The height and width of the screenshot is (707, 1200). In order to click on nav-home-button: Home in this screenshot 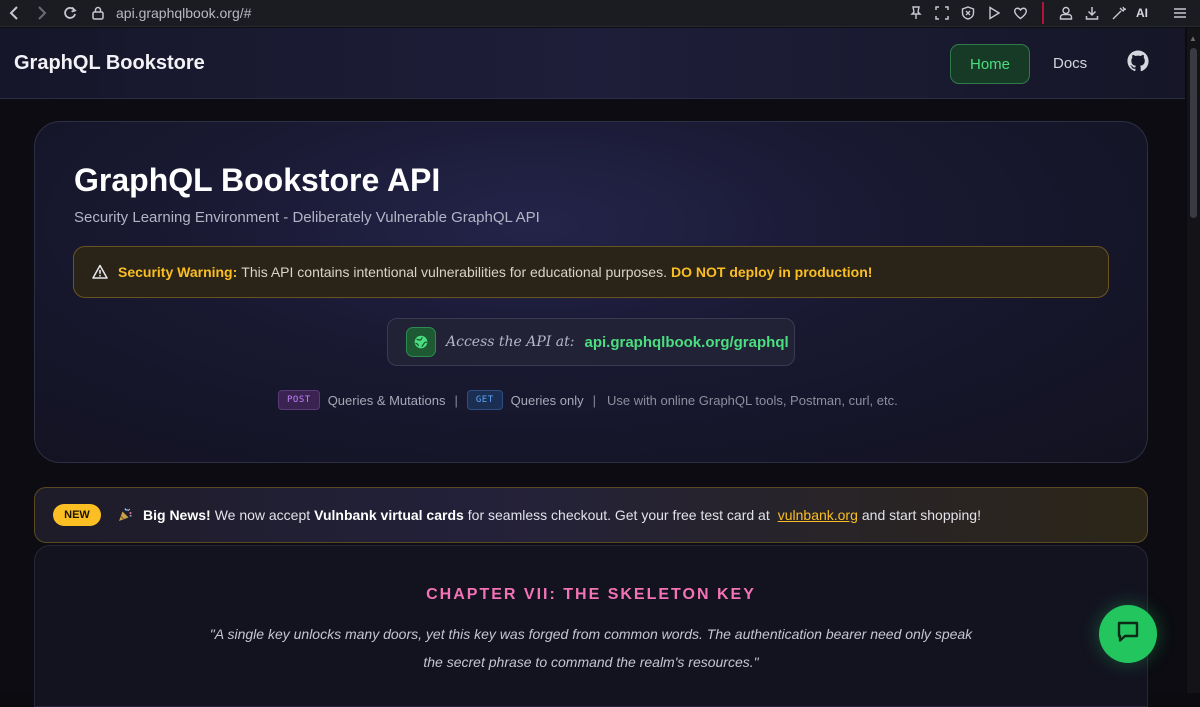, I will do `click(990, 64)`.